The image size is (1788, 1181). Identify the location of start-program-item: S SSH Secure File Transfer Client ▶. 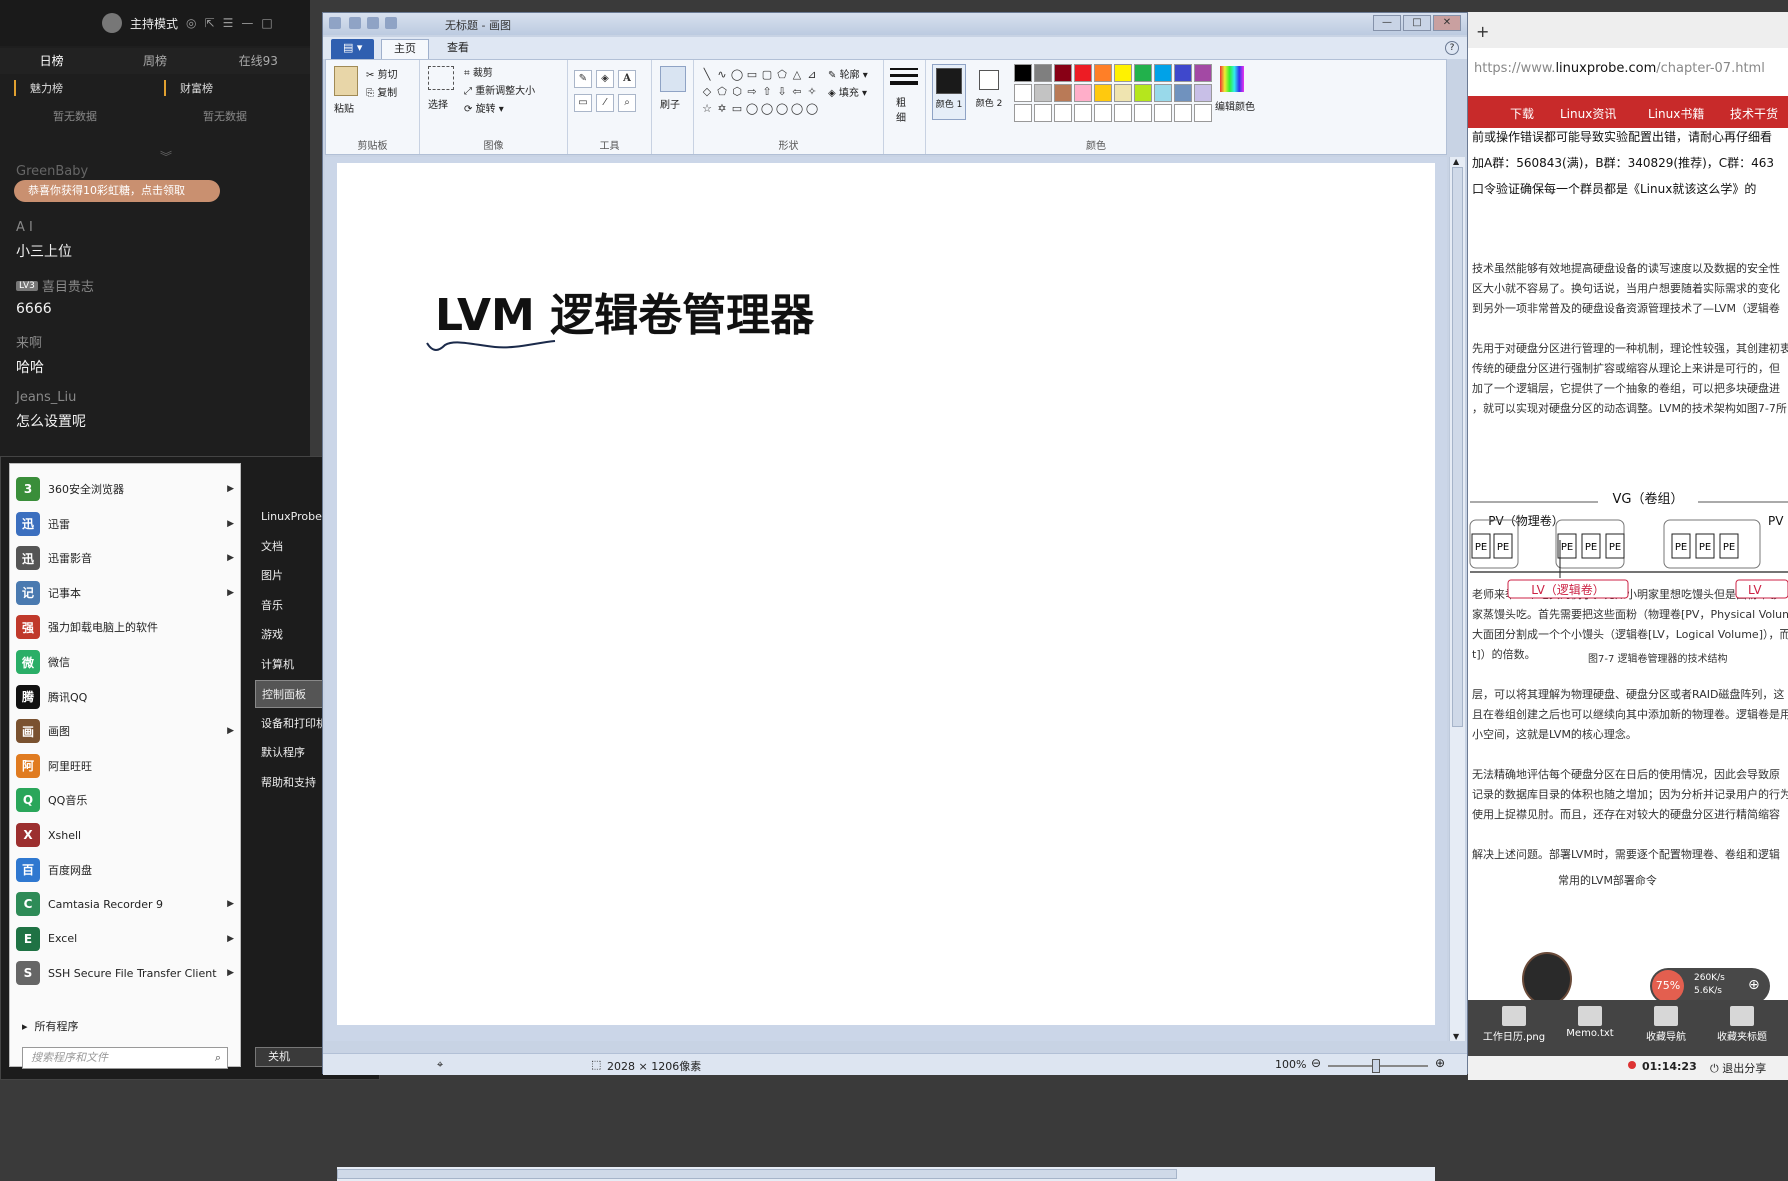
(127, 973).